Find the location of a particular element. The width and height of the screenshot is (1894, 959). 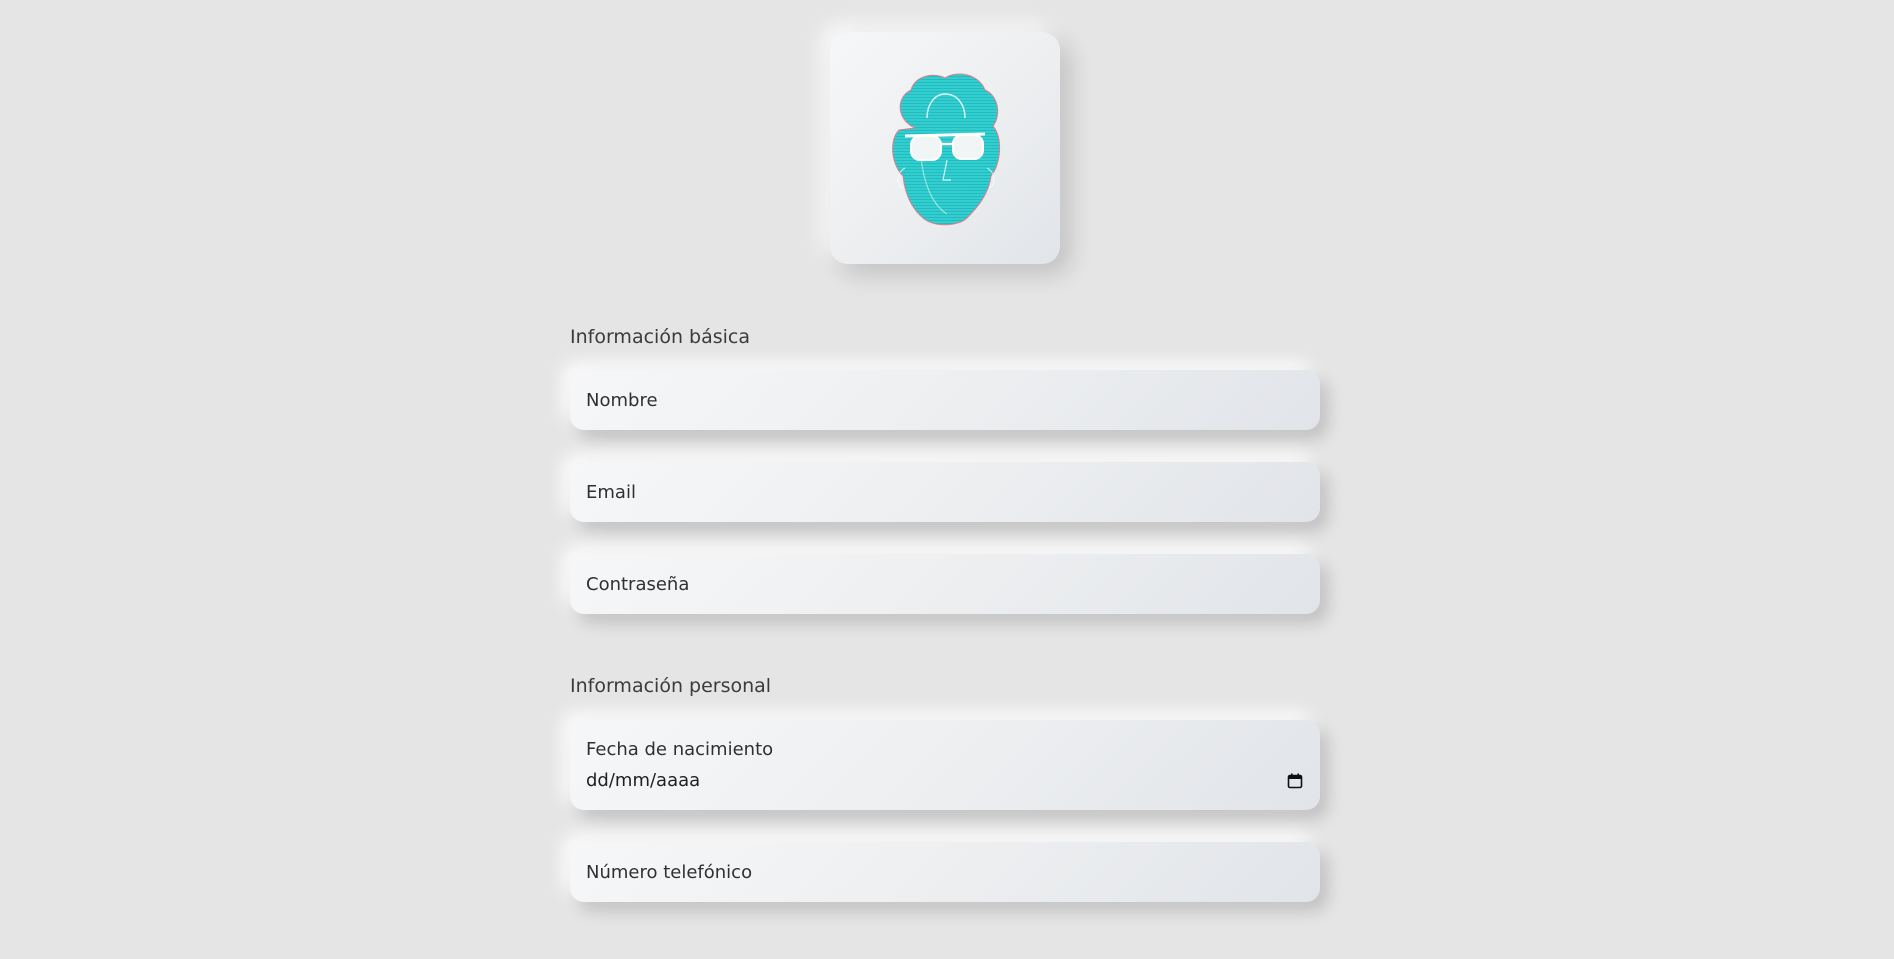

birthdate-field-label: Fecha de nacimiento is located at coordinates (680, 749).